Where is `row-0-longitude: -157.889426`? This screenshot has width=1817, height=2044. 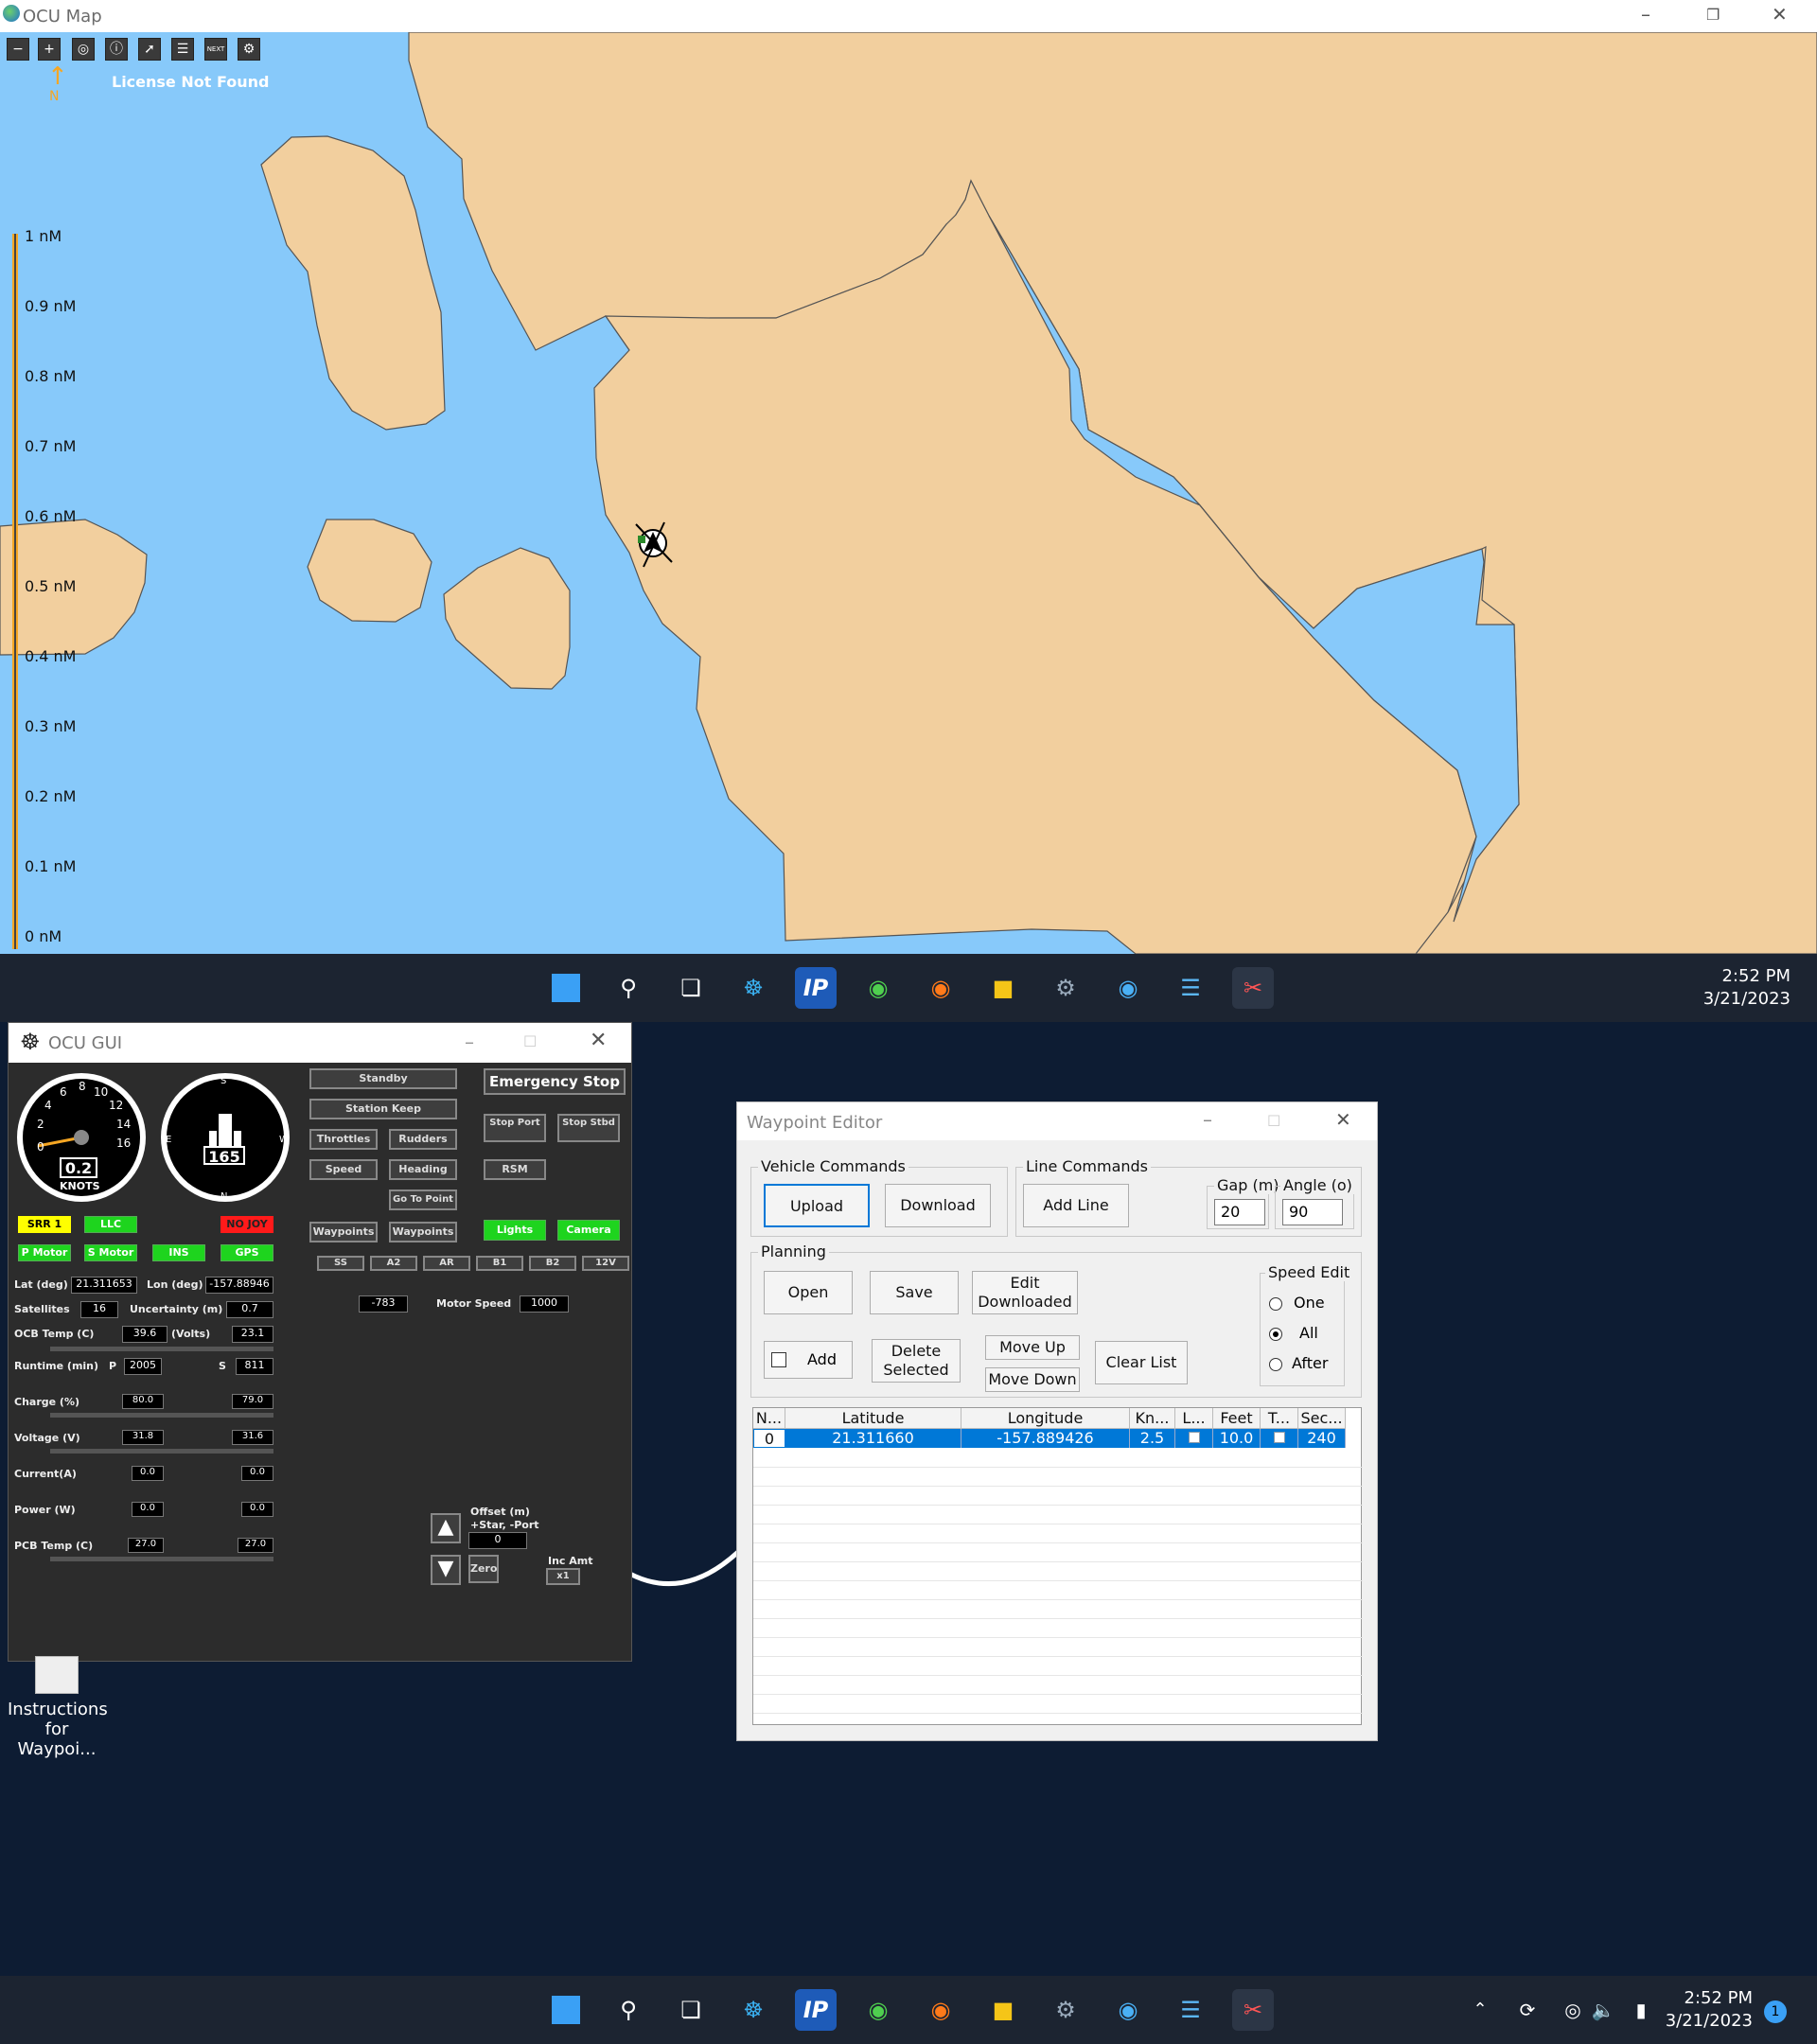
row-0-longitude: -157.889426 is located at coordinates (1045, 1438).